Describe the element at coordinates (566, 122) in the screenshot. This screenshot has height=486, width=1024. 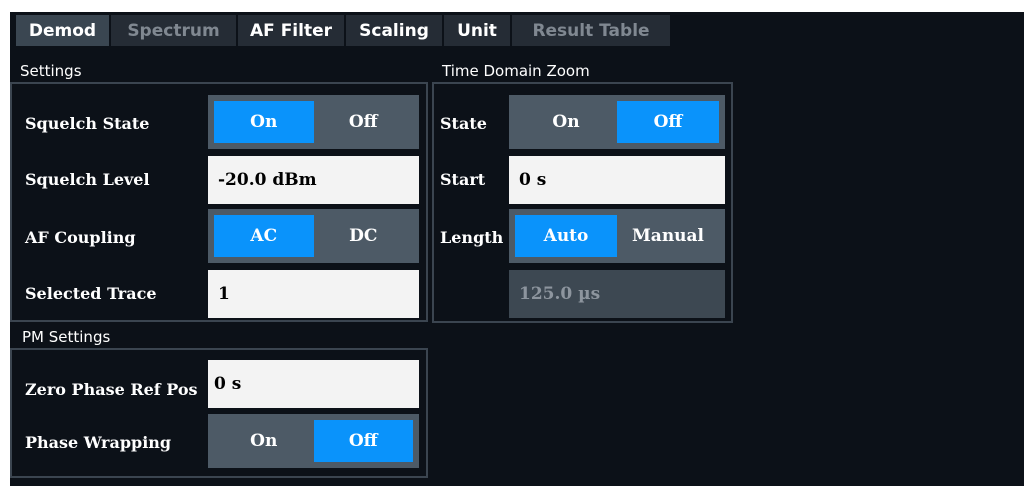
I see `tdz-state-on-button: On` at that location.